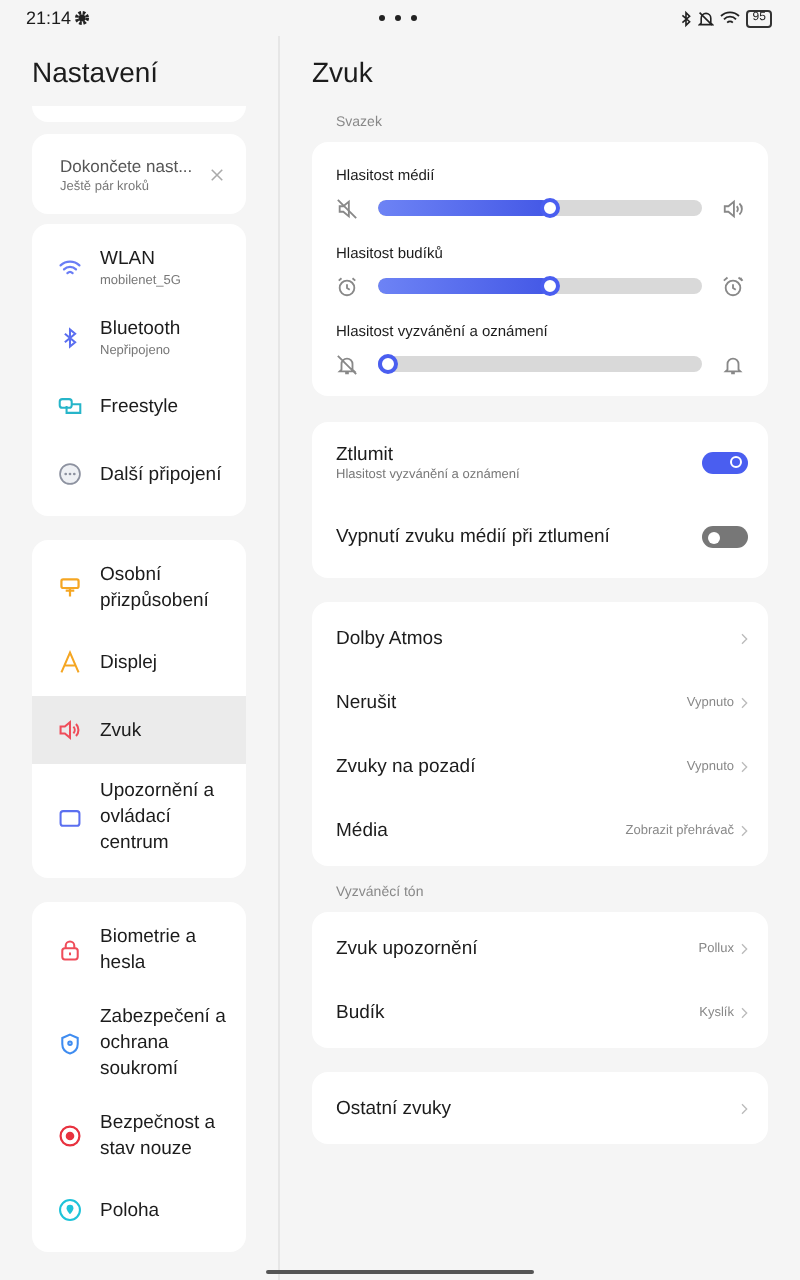 The height and width of the screenshot is (1280, 800). What do you see at coordinates (540, 1108) in the screenshot?
I see `settings-row: Ostatní zvuky` at bounding box center [540, 1108].